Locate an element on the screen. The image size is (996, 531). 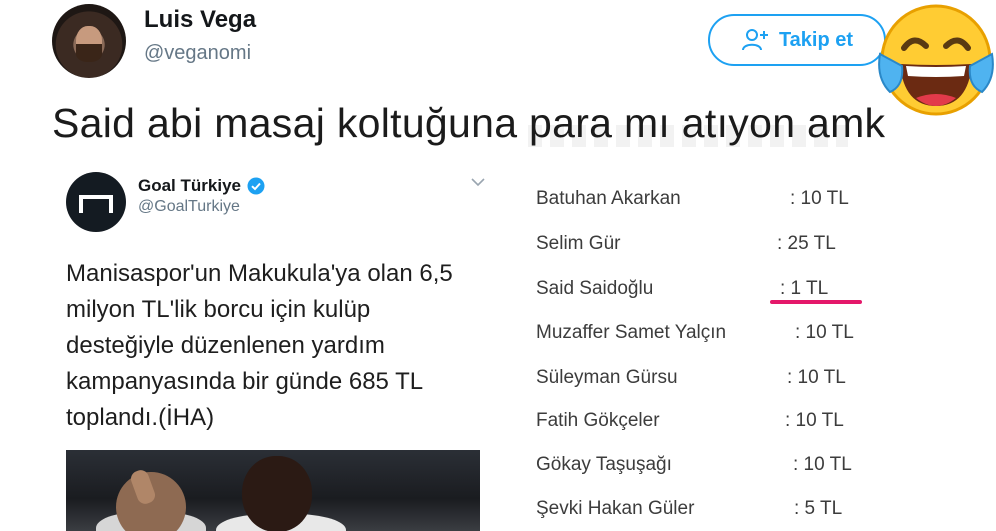
embedded-text-line: milyon TL'lik borcu için kulüp is located at coordinates (218, 309).